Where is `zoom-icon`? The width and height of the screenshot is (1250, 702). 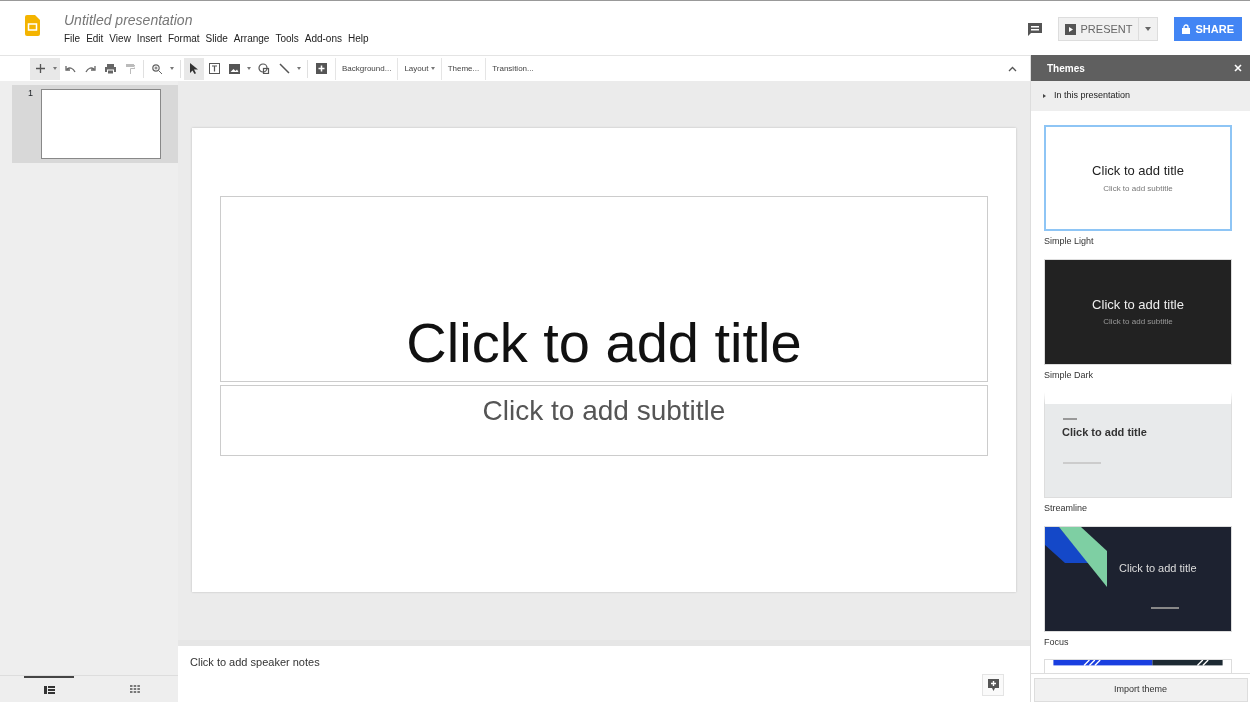 zoom-icon is located at coordinates (157, 68).